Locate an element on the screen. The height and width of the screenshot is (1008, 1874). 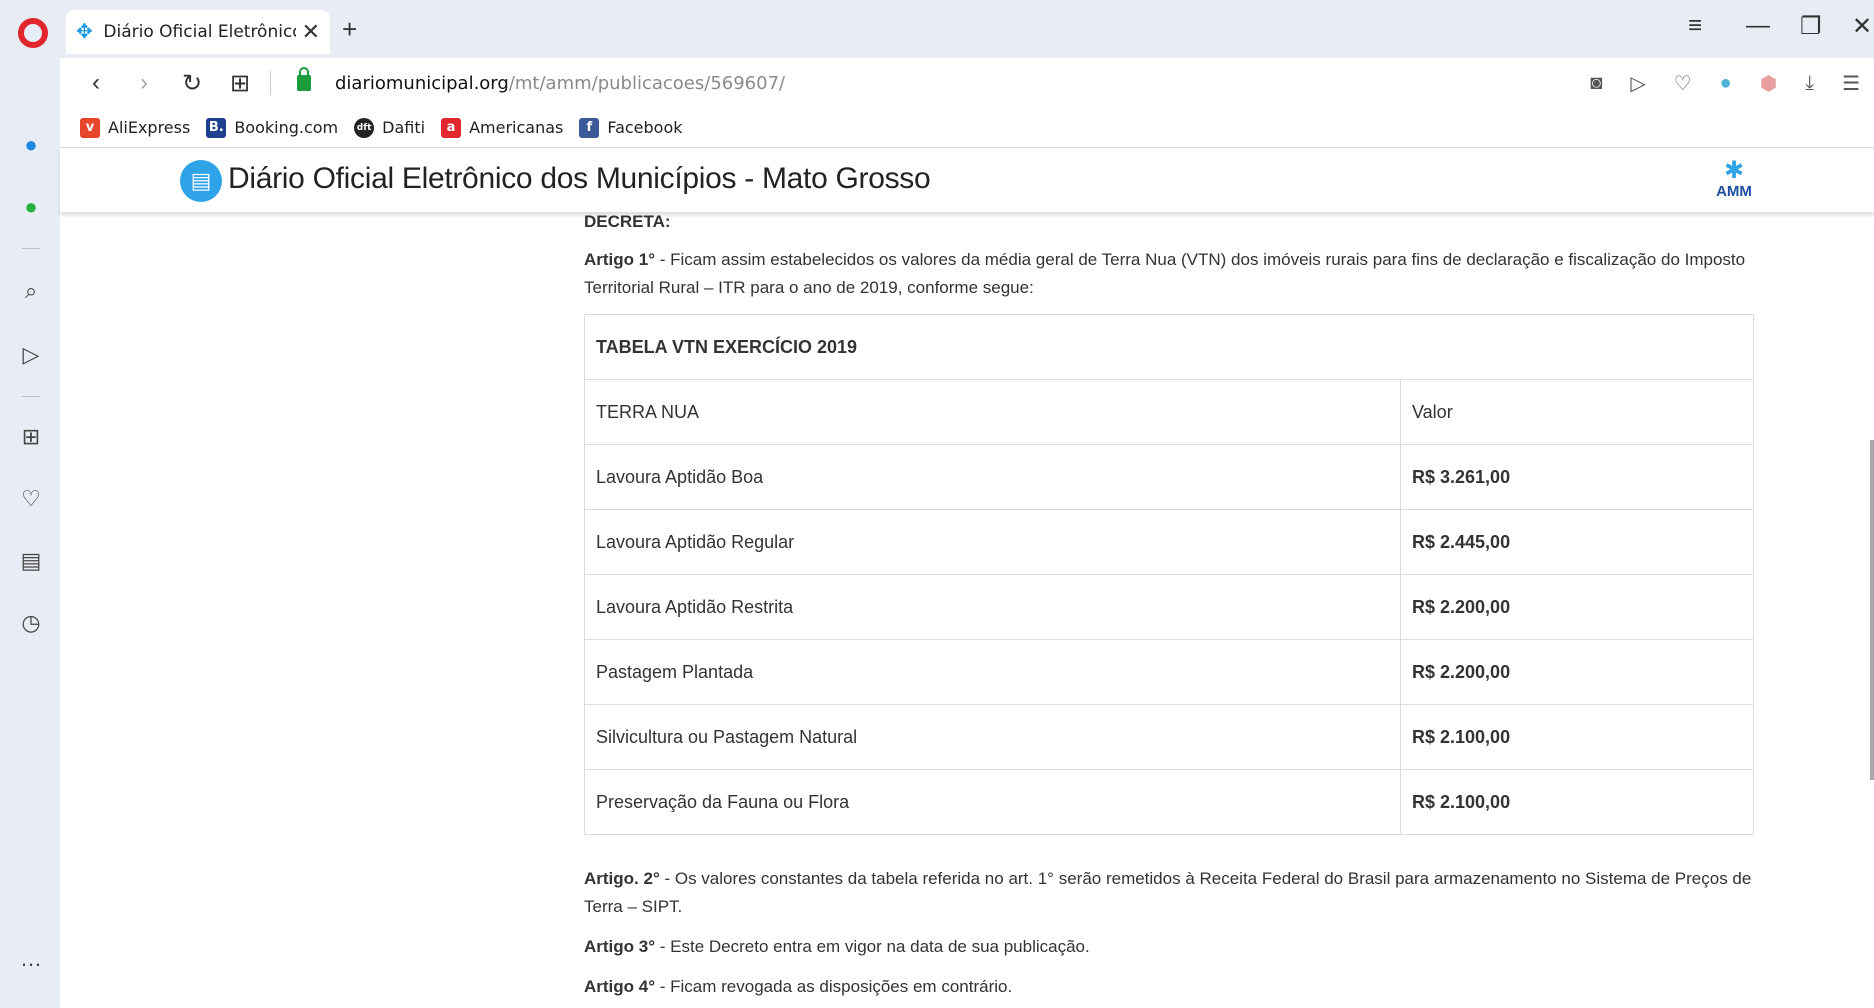
divider is located at coordinates (270, 83).